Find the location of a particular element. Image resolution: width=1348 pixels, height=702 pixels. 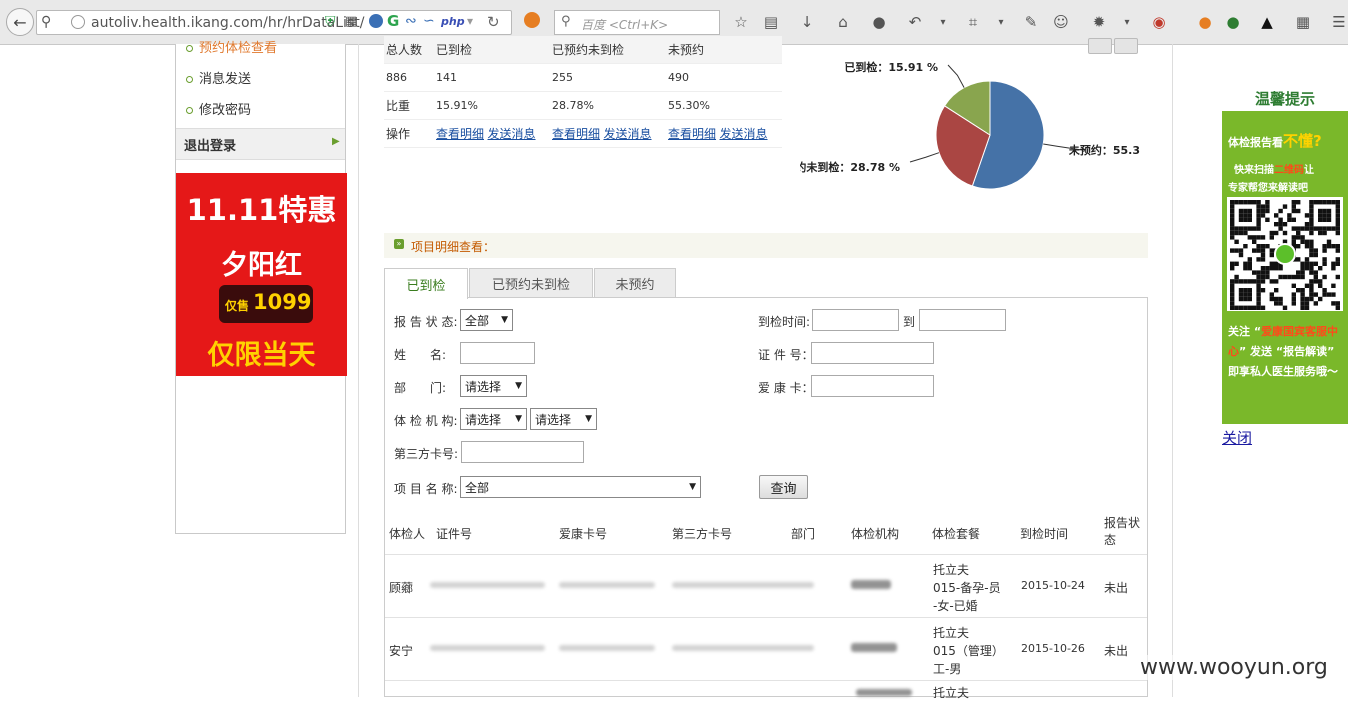

undo-dropdown-icon: ▾ is located at coordinates (943, 22).